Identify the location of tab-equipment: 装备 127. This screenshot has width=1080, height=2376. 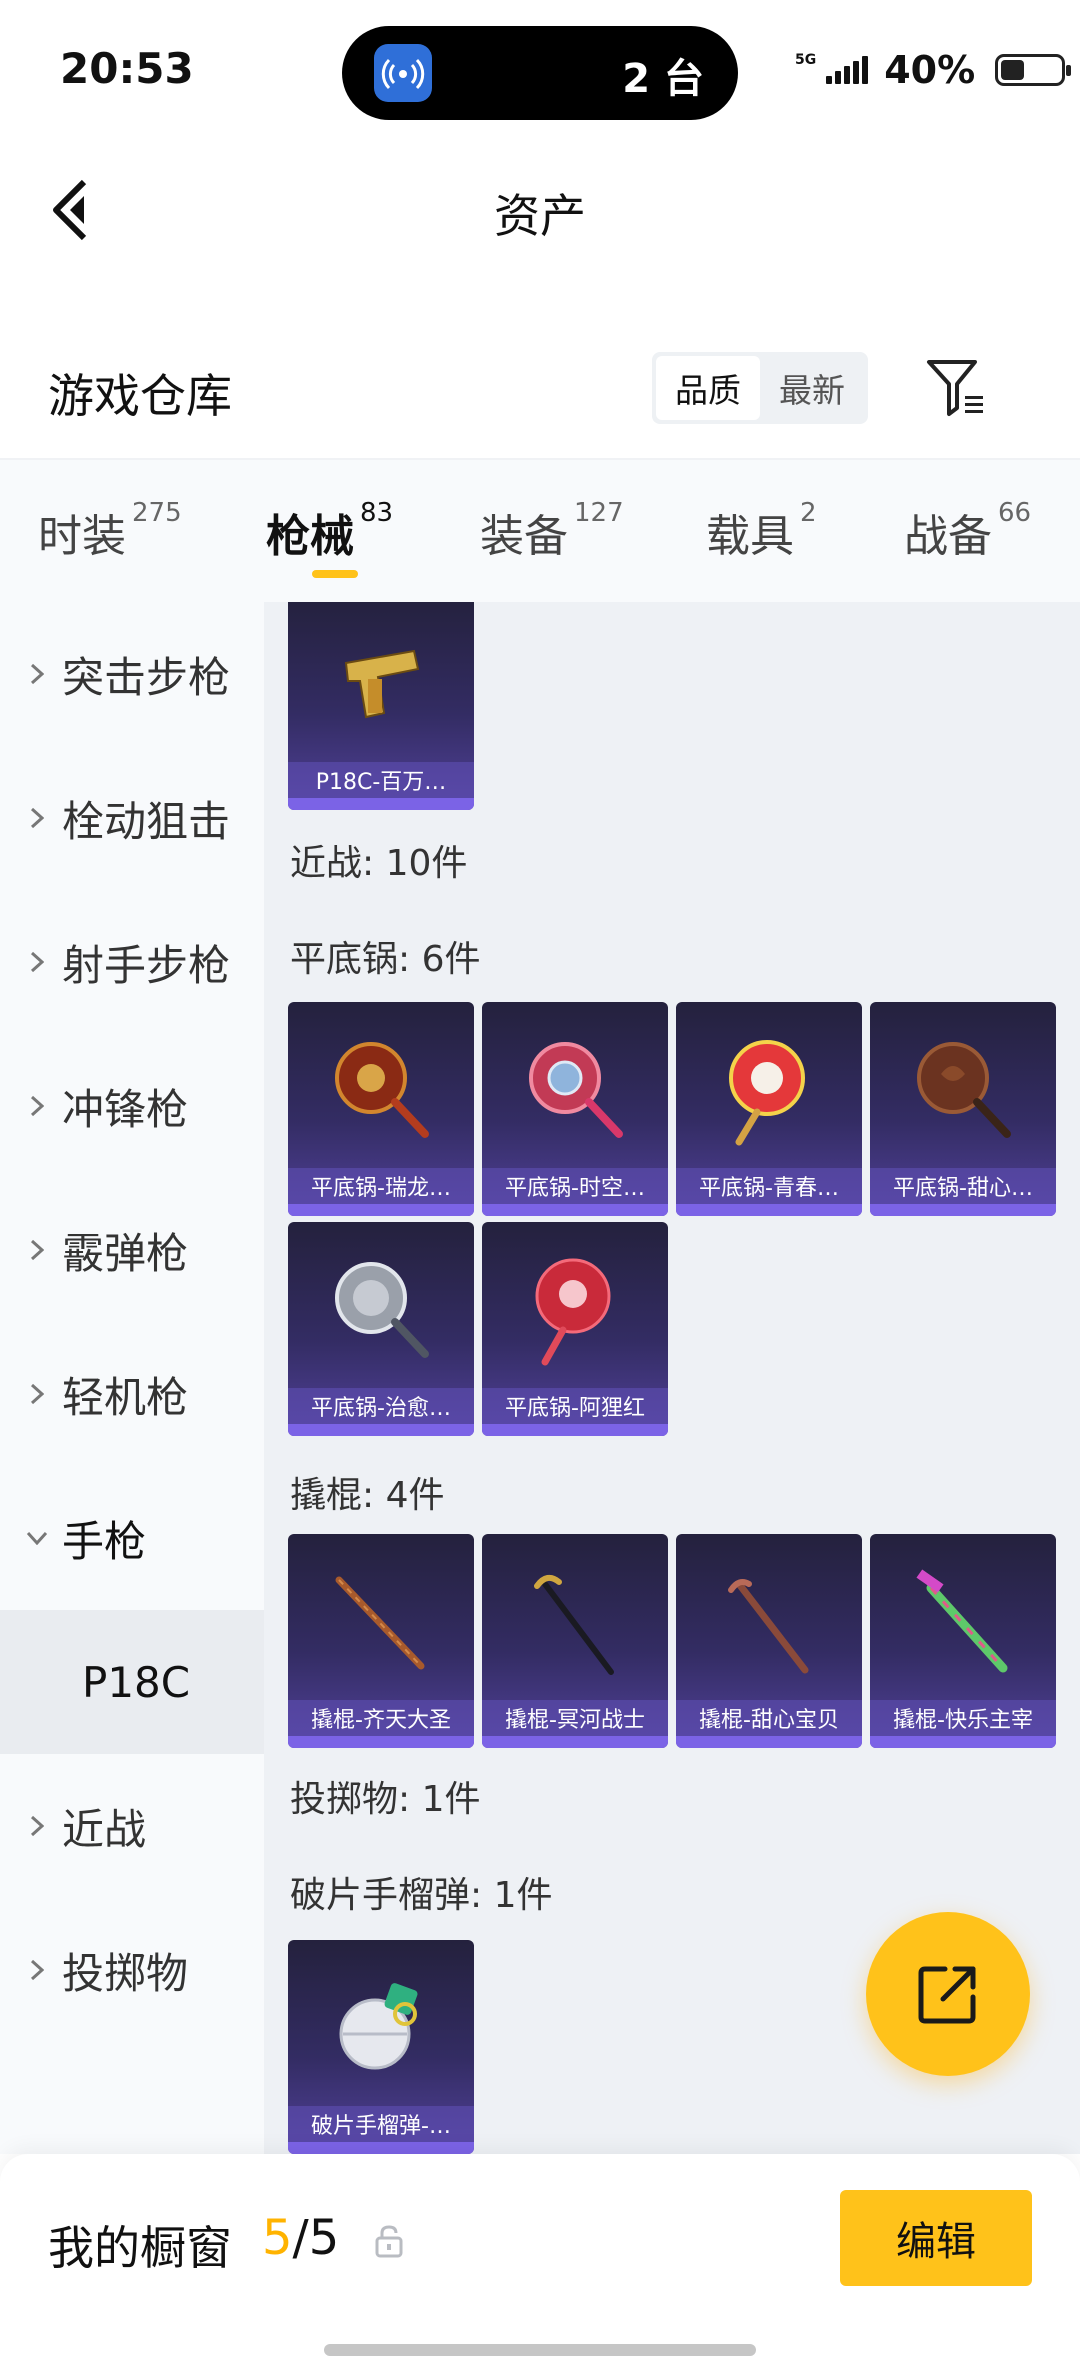
(552, 531).